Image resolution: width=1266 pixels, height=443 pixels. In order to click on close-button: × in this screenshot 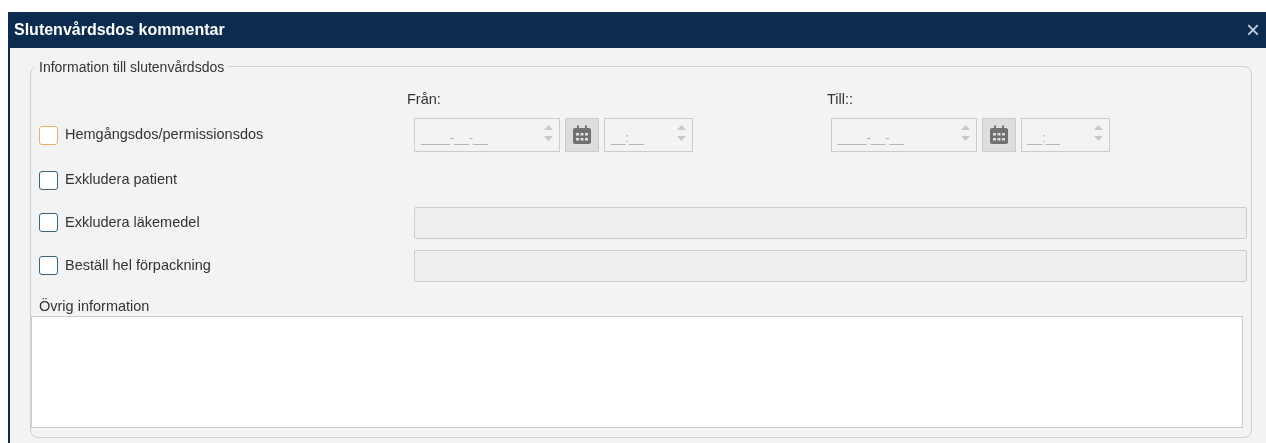, I will do `click(1253, 30)`.